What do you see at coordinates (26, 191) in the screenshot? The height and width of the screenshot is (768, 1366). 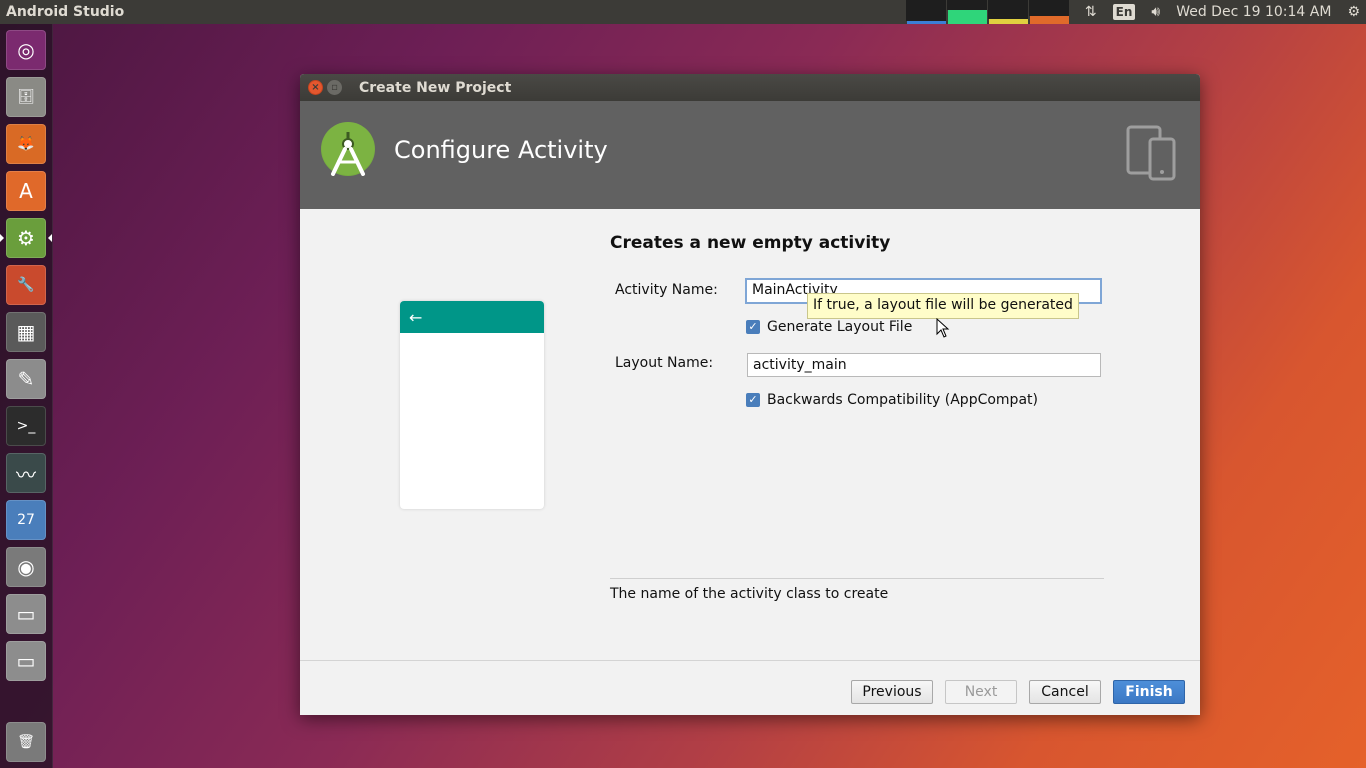 I see `software-center-icon: A` at bounding box center [26, 191].